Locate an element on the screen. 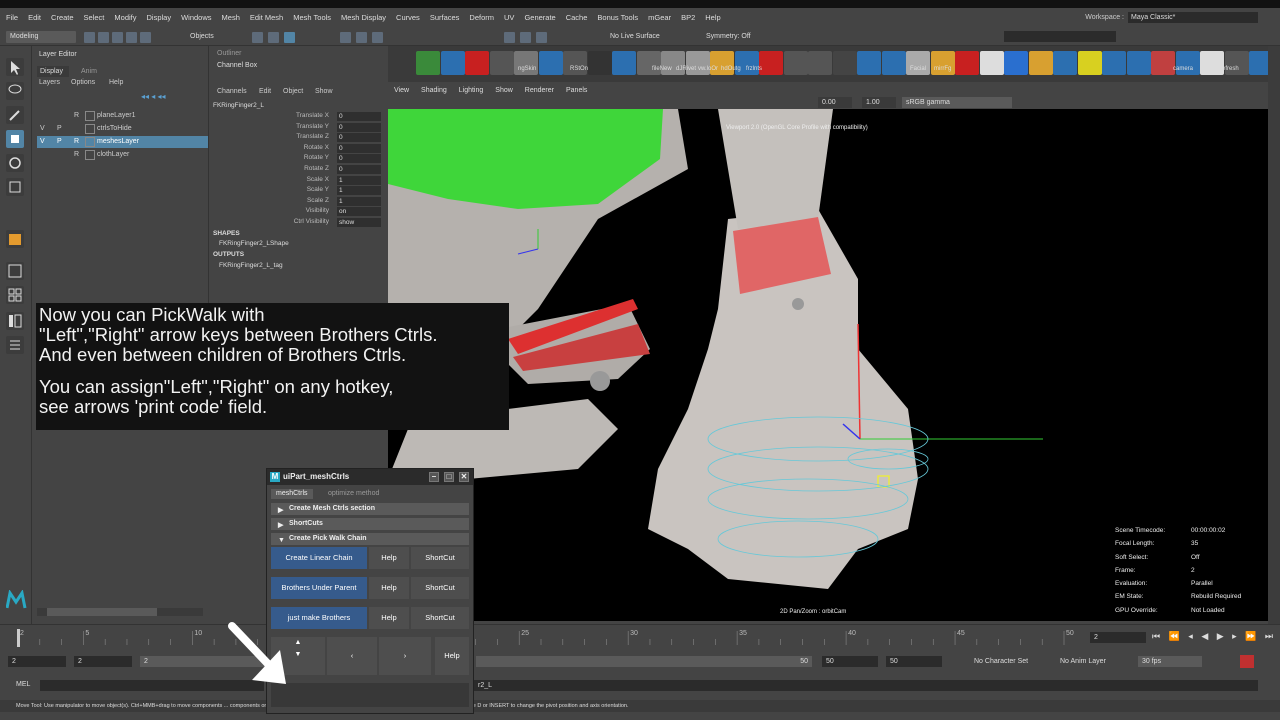  channel-label: Scale Y is located at coordinates (289, 189).